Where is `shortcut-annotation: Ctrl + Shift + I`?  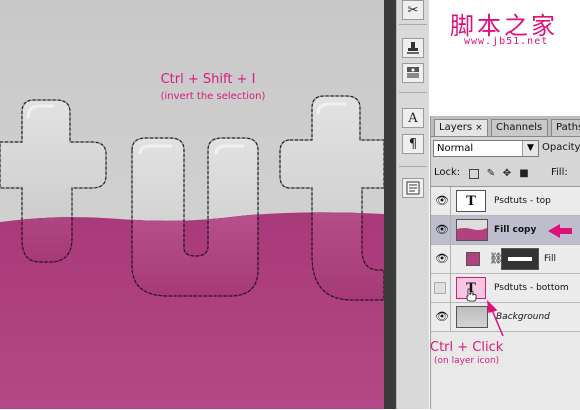
shortcut-annotation: Ctrl + Shift + I is located at coordinates (208, 79).